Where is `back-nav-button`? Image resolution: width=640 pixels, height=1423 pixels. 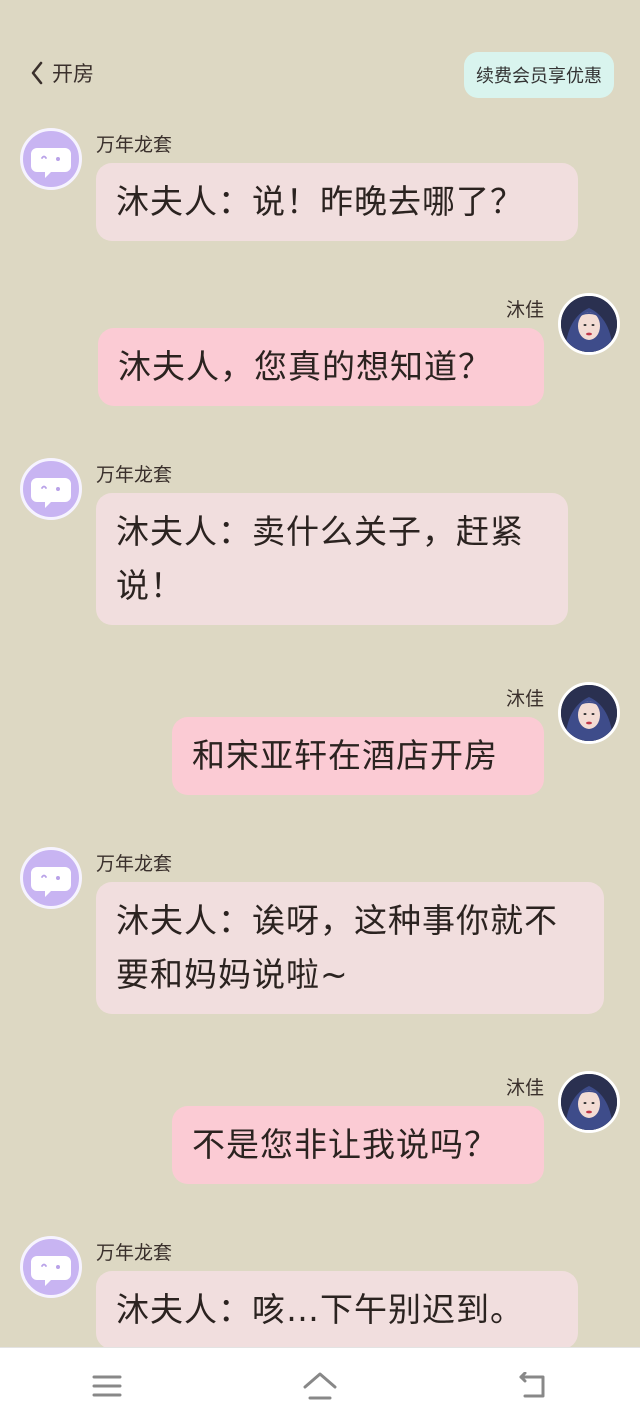 back-nav-button is located at coordinates (533, 1386).